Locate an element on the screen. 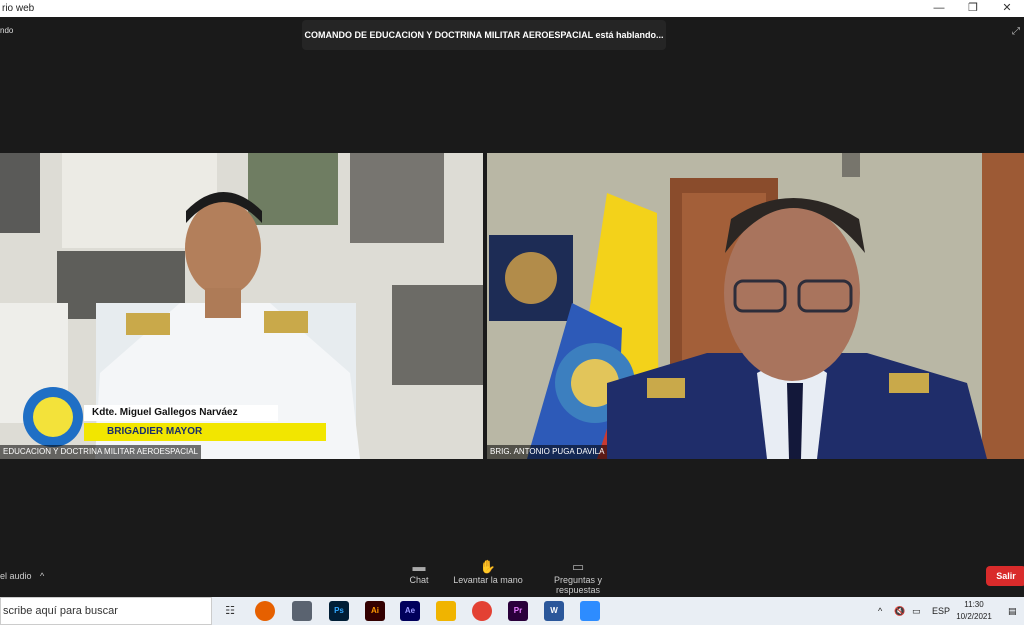 This screenshot has width=1024, height=625. window-title: rio web is located at coordinates (18, 8).